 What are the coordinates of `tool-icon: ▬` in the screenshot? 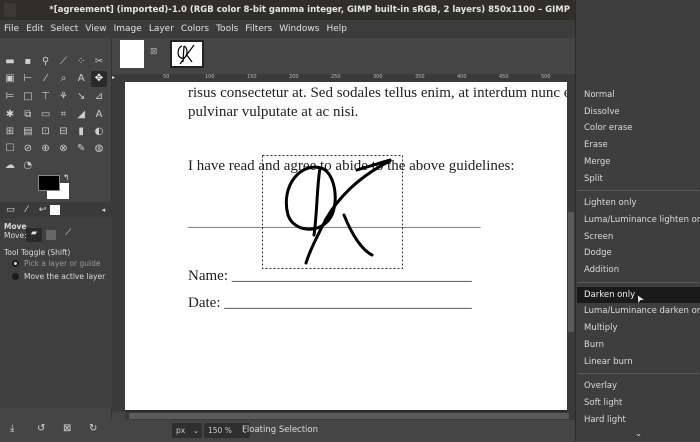 It's located at (10, 62).